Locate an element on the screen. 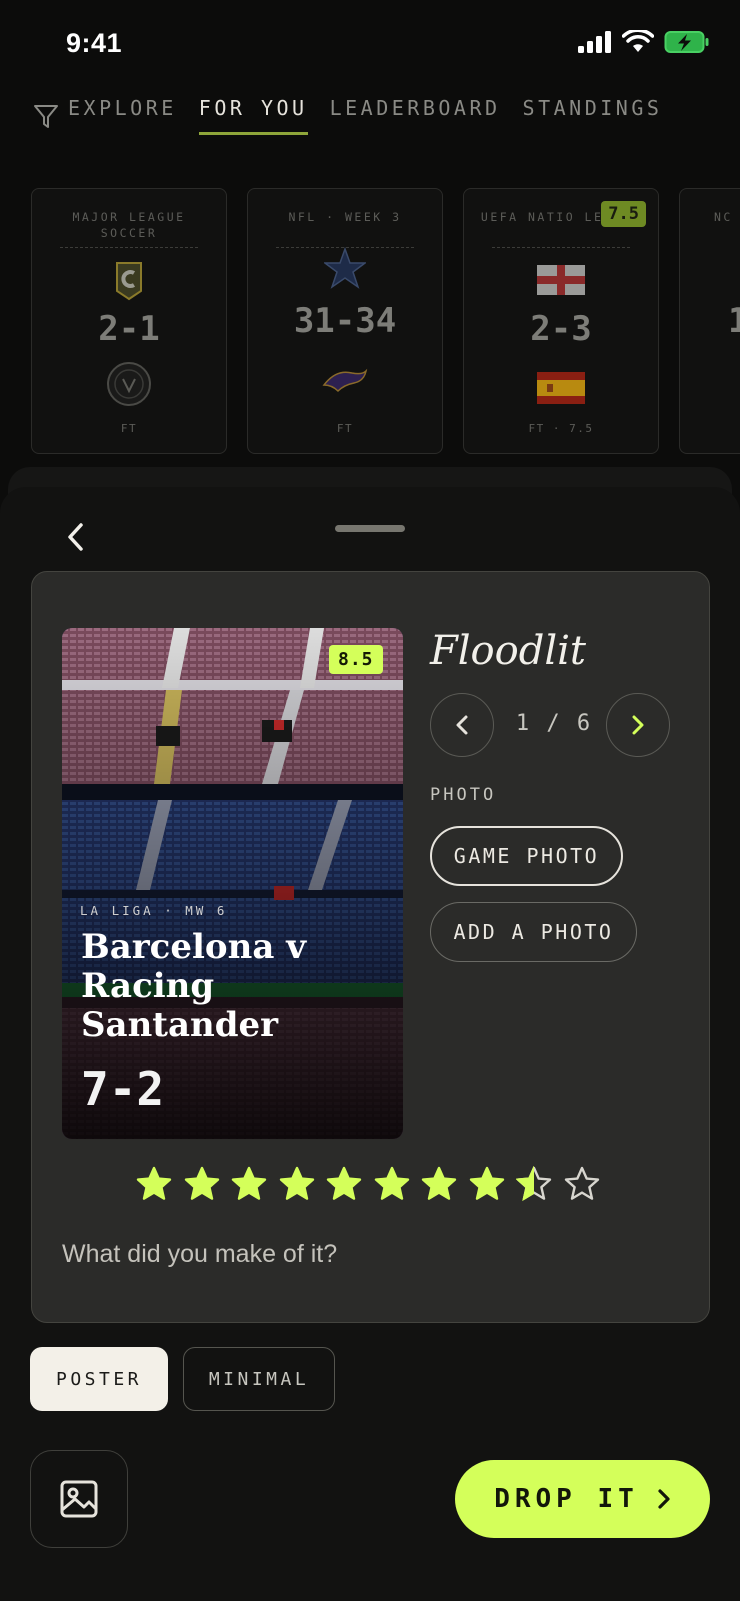 The height and width of the screenshot is (1601, 740). image-icon is located at coordinates (79, 1499).